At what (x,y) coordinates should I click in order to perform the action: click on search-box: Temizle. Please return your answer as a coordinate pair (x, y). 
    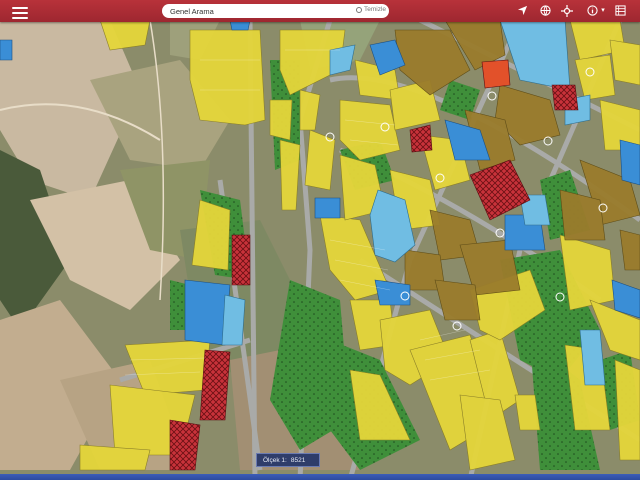
    Looking at the image, I should click on (275, 11).